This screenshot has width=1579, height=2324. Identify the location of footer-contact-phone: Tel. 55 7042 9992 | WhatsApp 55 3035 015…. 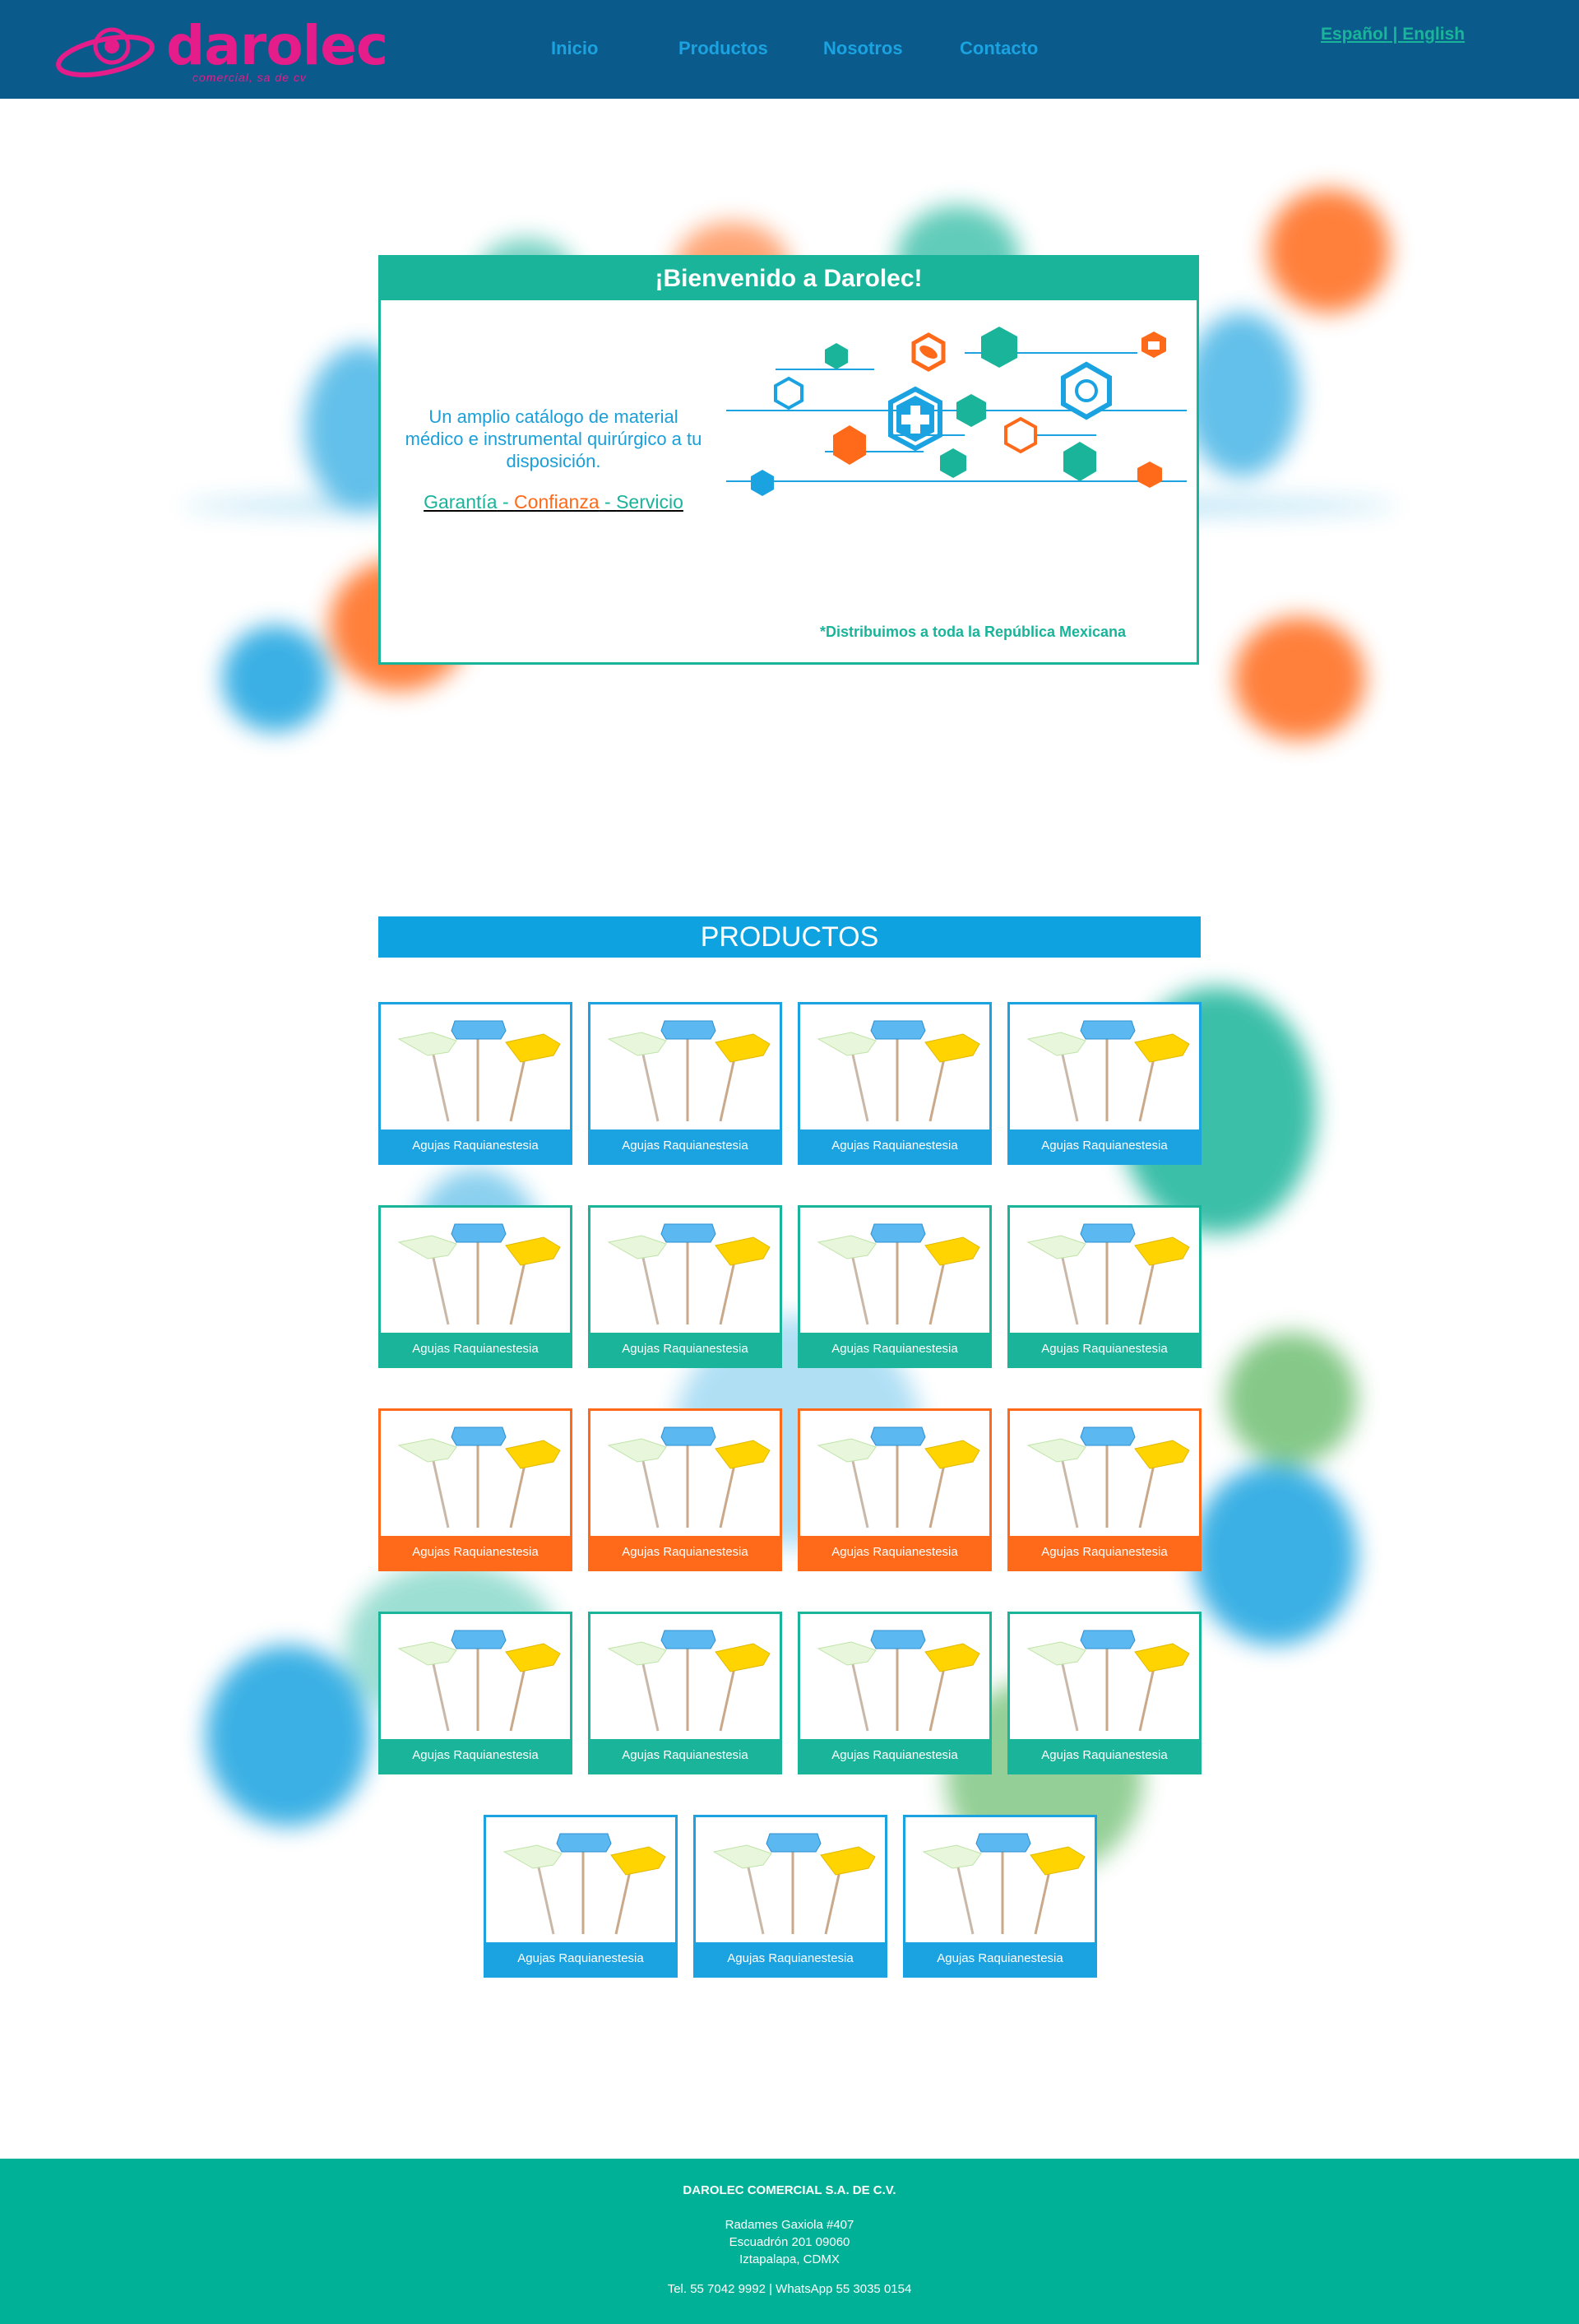
(789, 2289).